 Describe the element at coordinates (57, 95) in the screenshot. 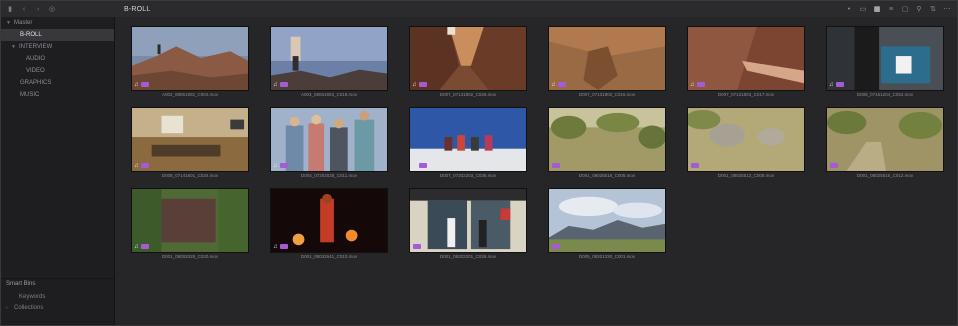

I see `bin-item-music: MUSIC` at that location.